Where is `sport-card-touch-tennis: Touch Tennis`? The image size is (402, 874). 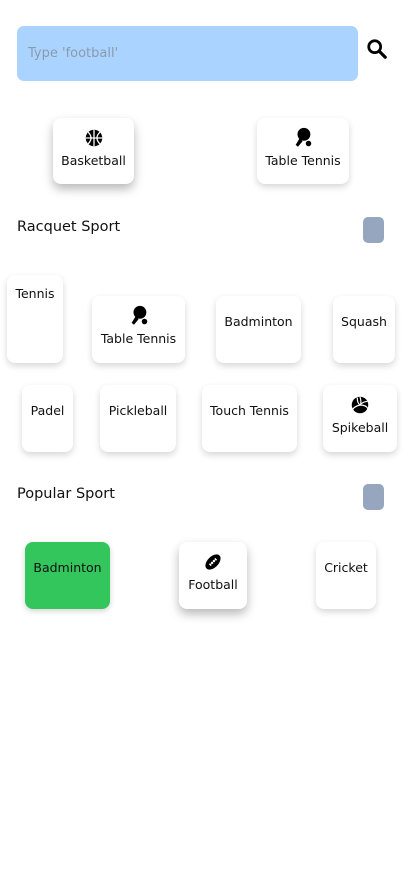 sport-card-touch-tennis: Touch Tennis is located at coordinates (249, 418).